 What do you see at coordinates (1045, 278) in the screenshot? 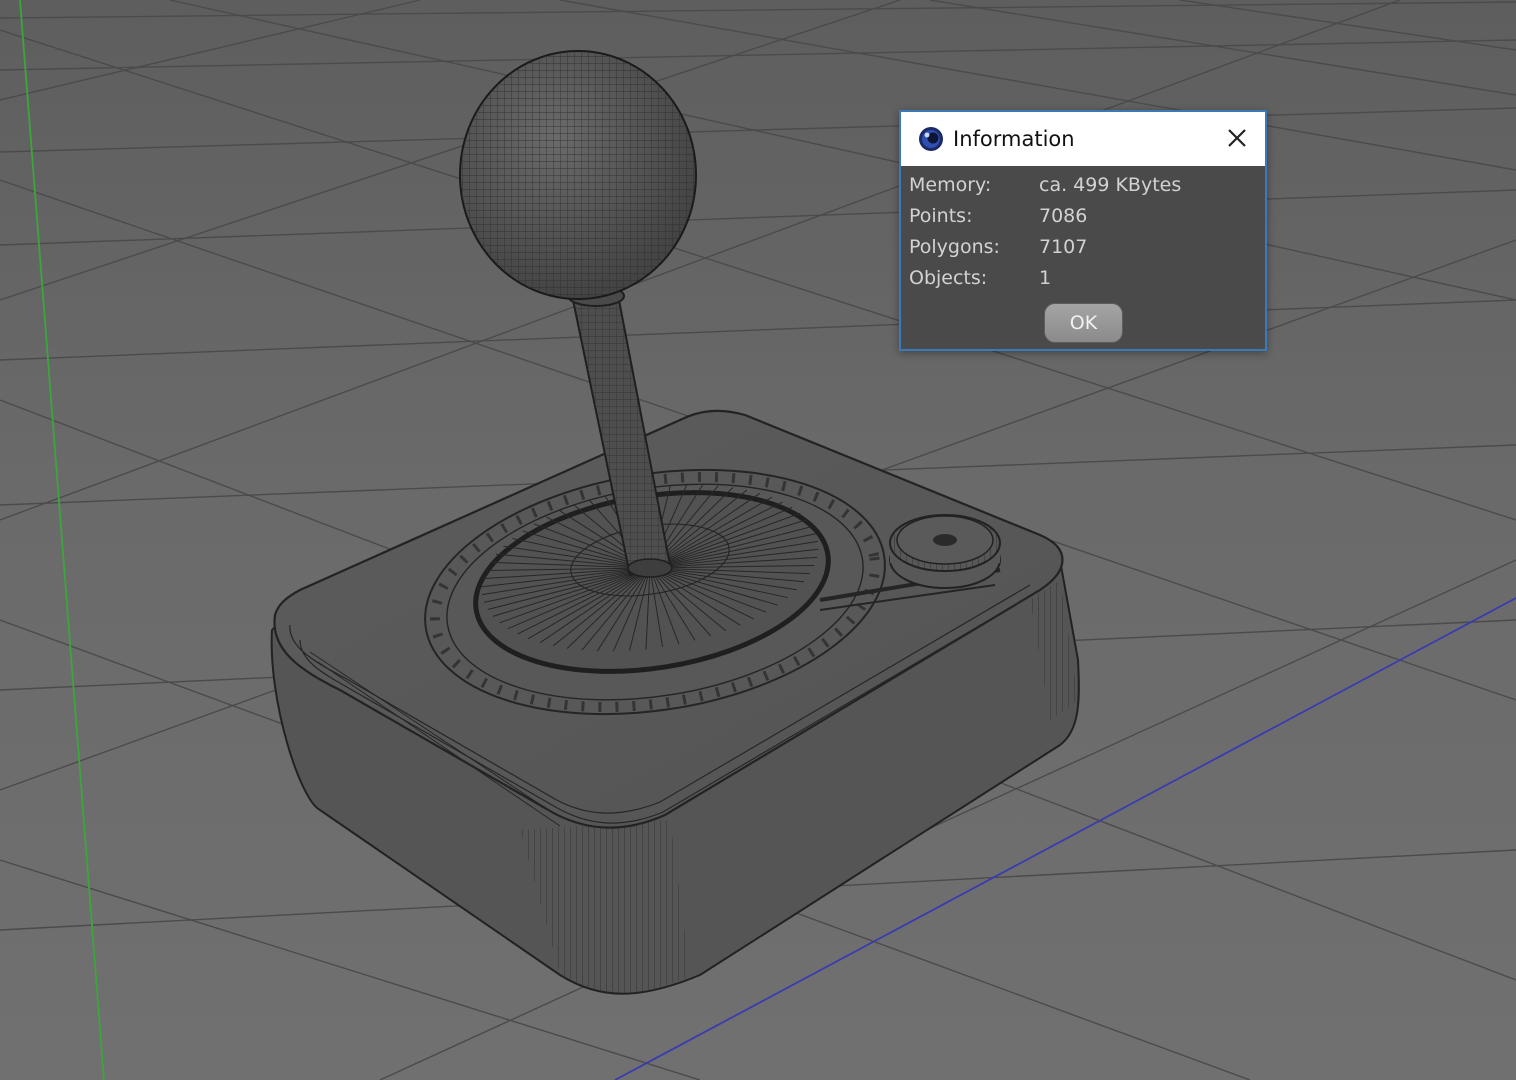
I see `objects-value: 1` at bounding box center [1045, 278].